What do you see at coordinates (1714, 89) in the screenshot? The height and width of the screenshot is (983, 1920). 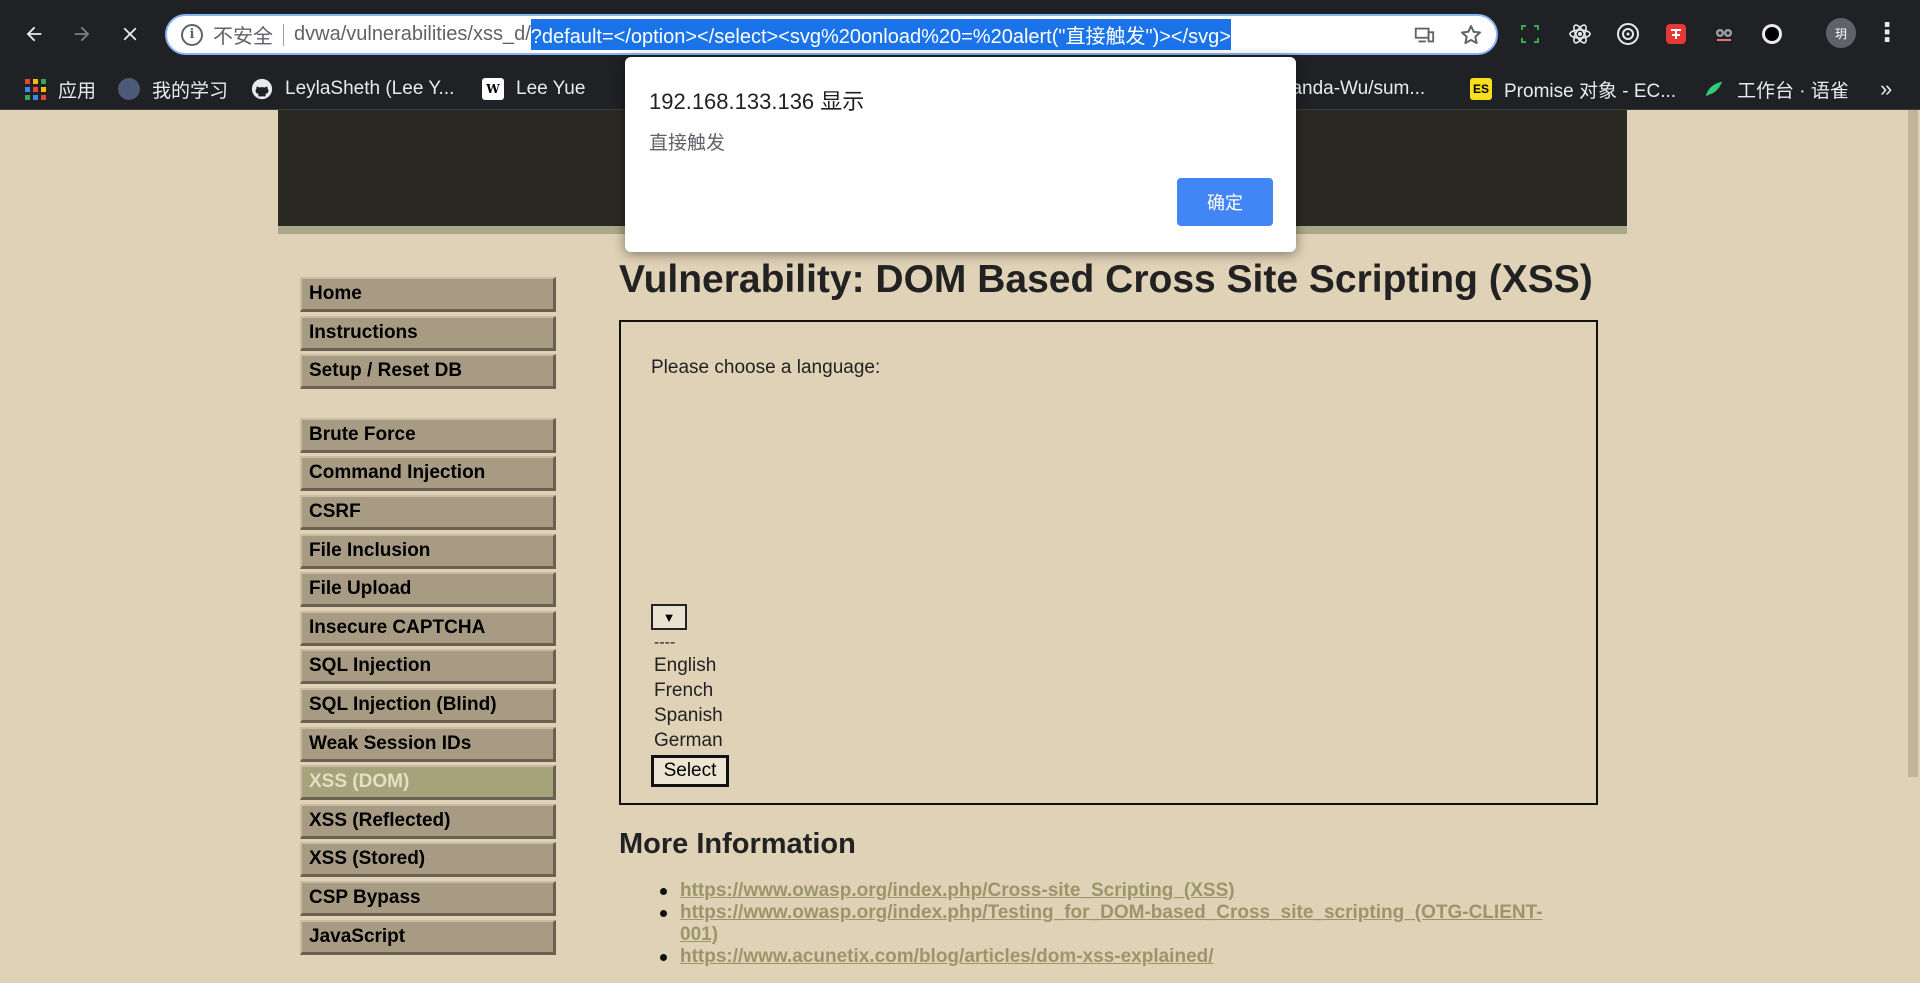 I see `yuque-icon` at bounding box center [1714, 89].